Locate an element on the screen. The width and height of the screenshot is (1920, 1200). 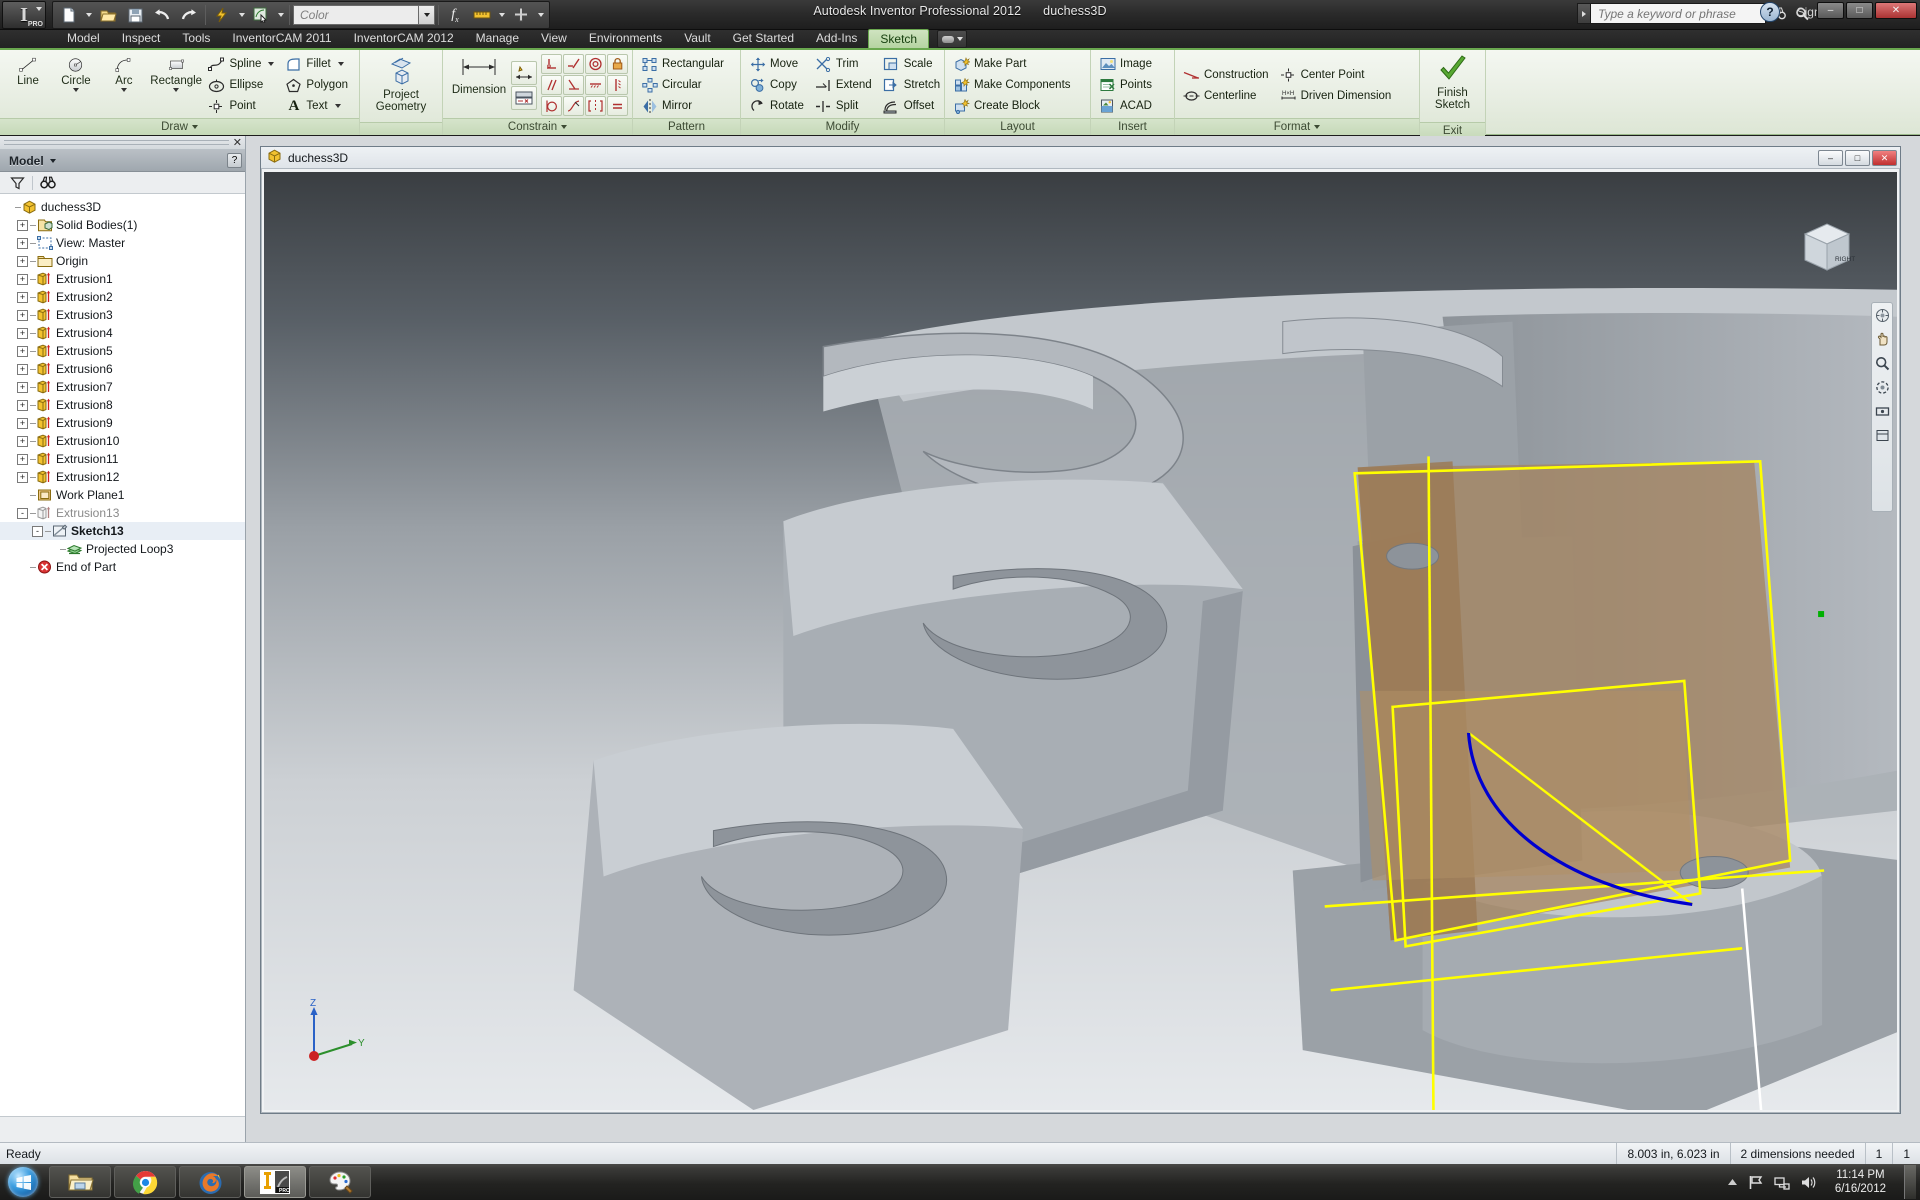
redo-button is located at coordinates (189, 15).